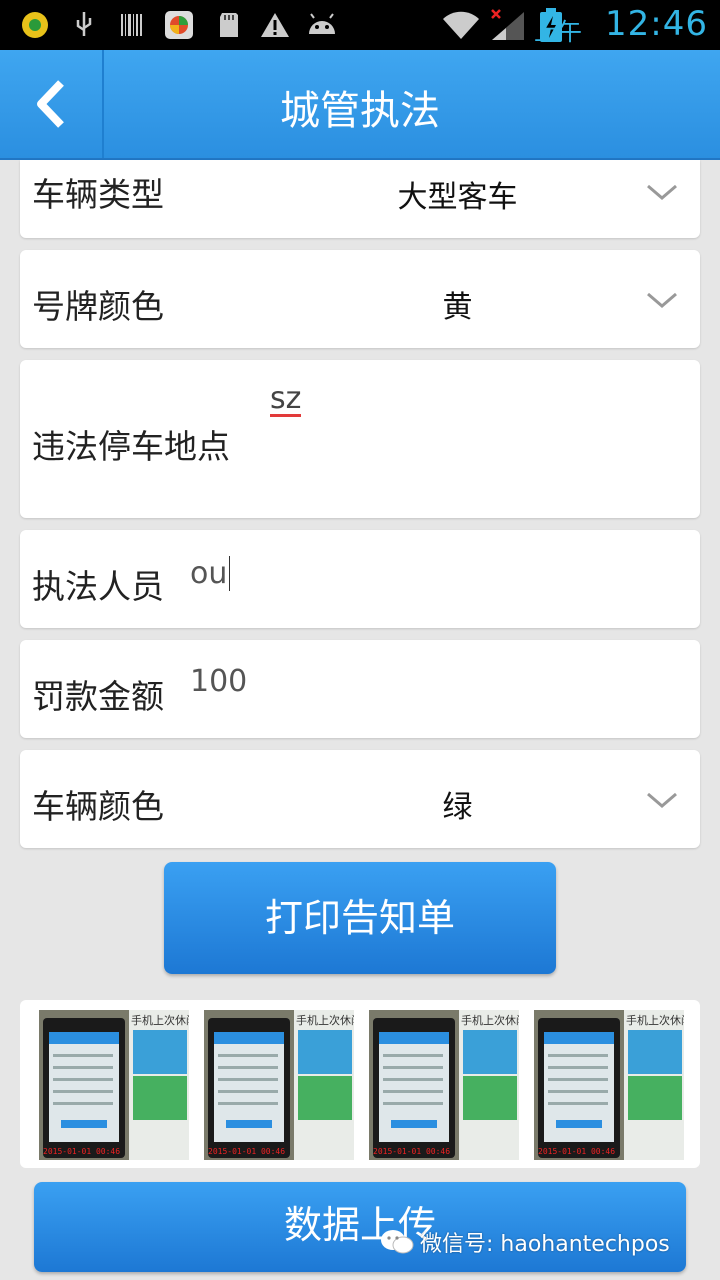  What do you see at coordinates (461, 25) in the screenshot?
I see `wifi-icon` at bounding box center [461, 25].